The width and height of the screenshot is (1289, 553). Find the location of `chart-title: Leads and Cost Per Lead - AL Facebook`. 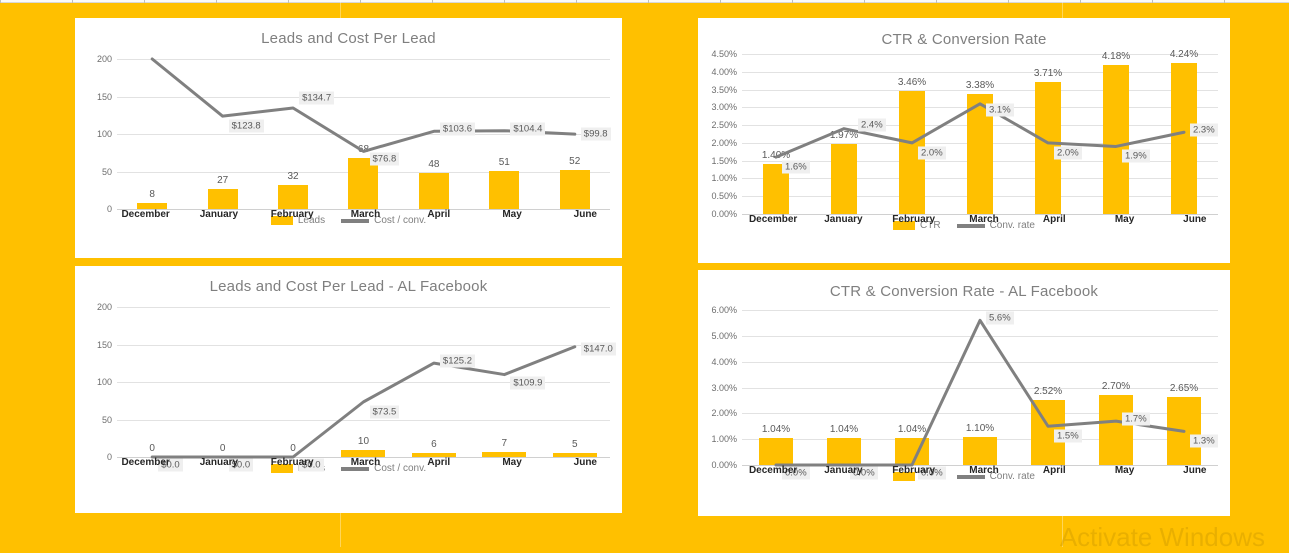

chart-title: Leads and Cost Per Lead - AL Facebook is located at coordinates (348, 286).